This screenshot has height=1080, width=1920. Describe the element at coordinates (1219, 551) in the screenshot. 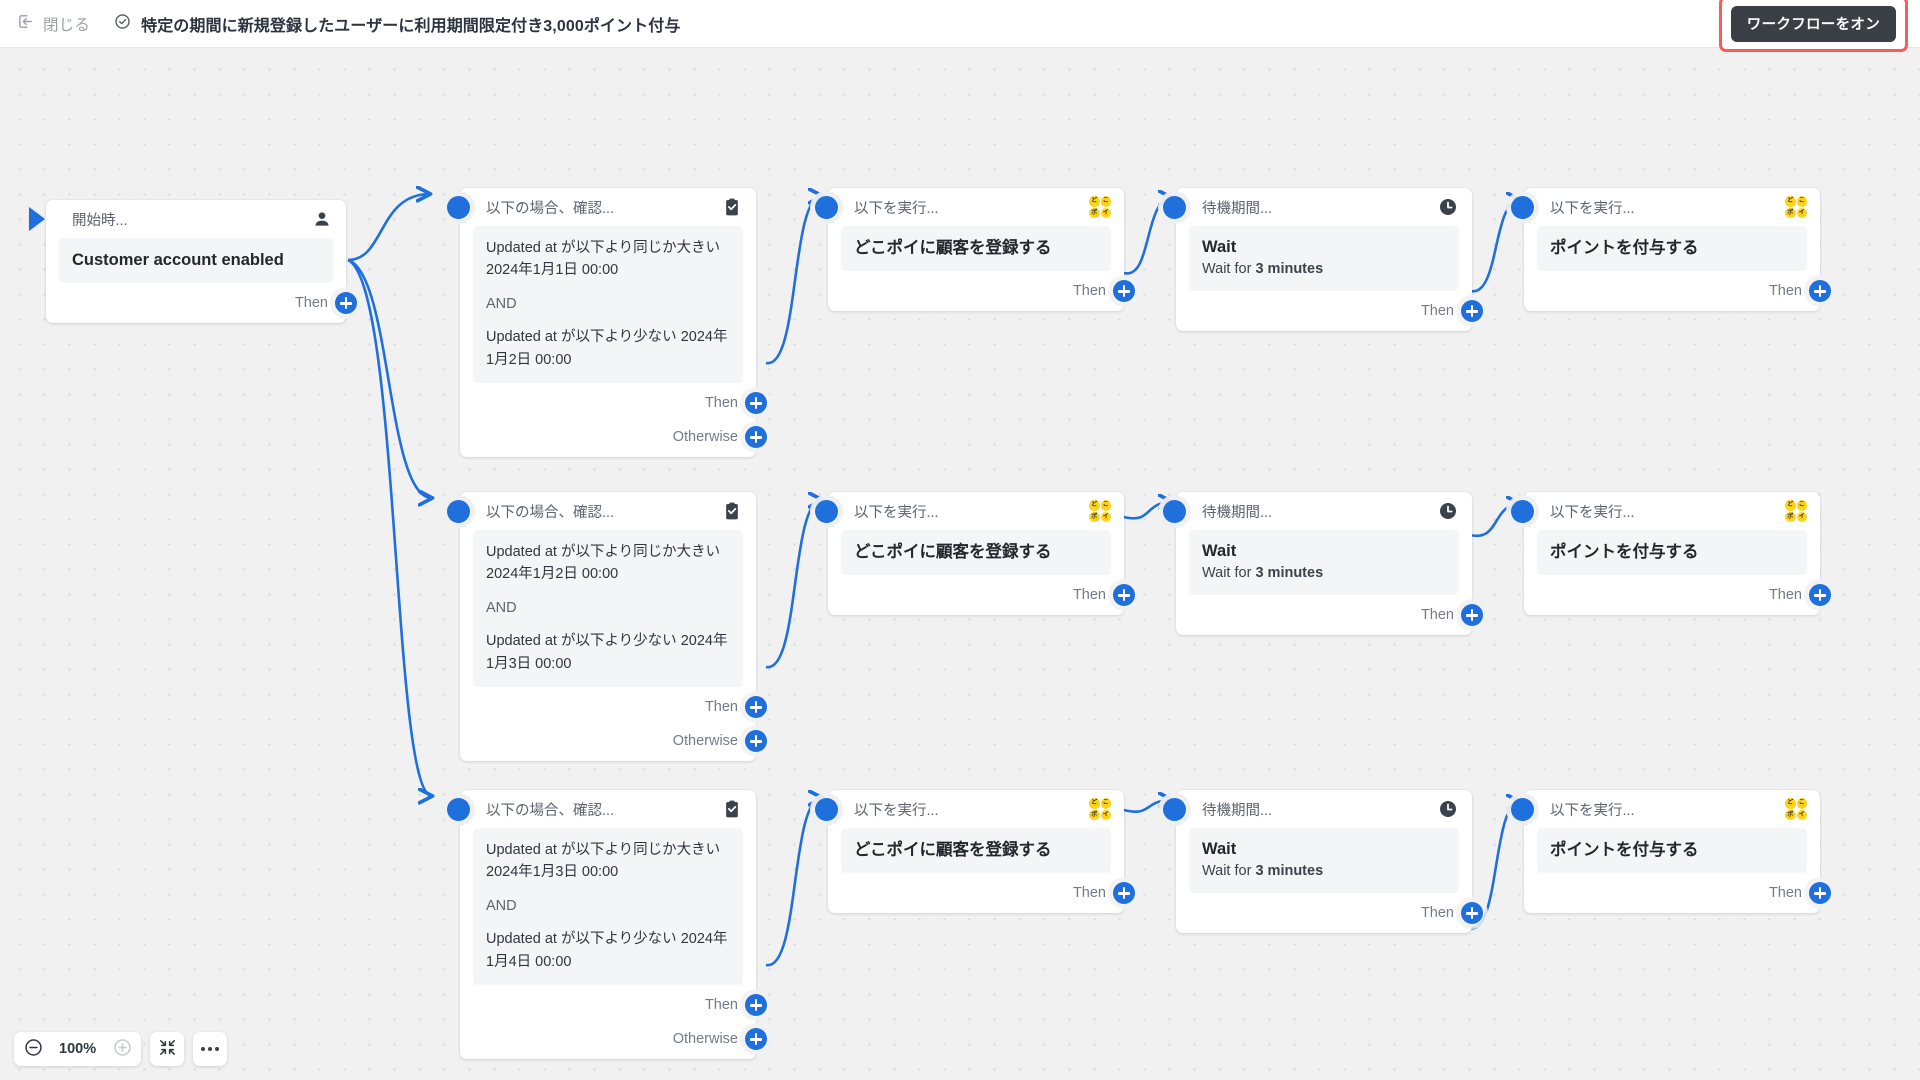

I see `wait-title: Wait` at that location.